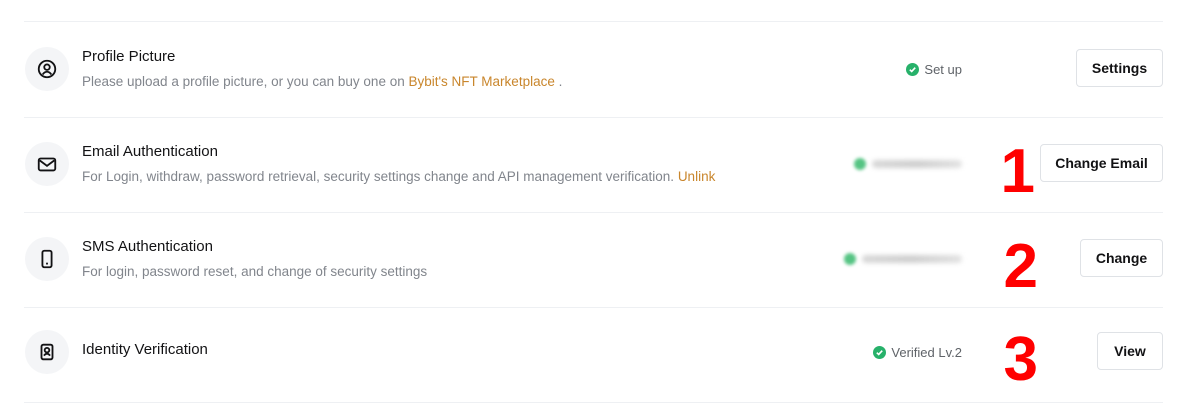 The width and height of the screenshot is (1183, 410). What do you see at coordinates (697, 176) in the screenshot?
I see `email-unlink-link: Unlink` at bounding box center [697, 176].